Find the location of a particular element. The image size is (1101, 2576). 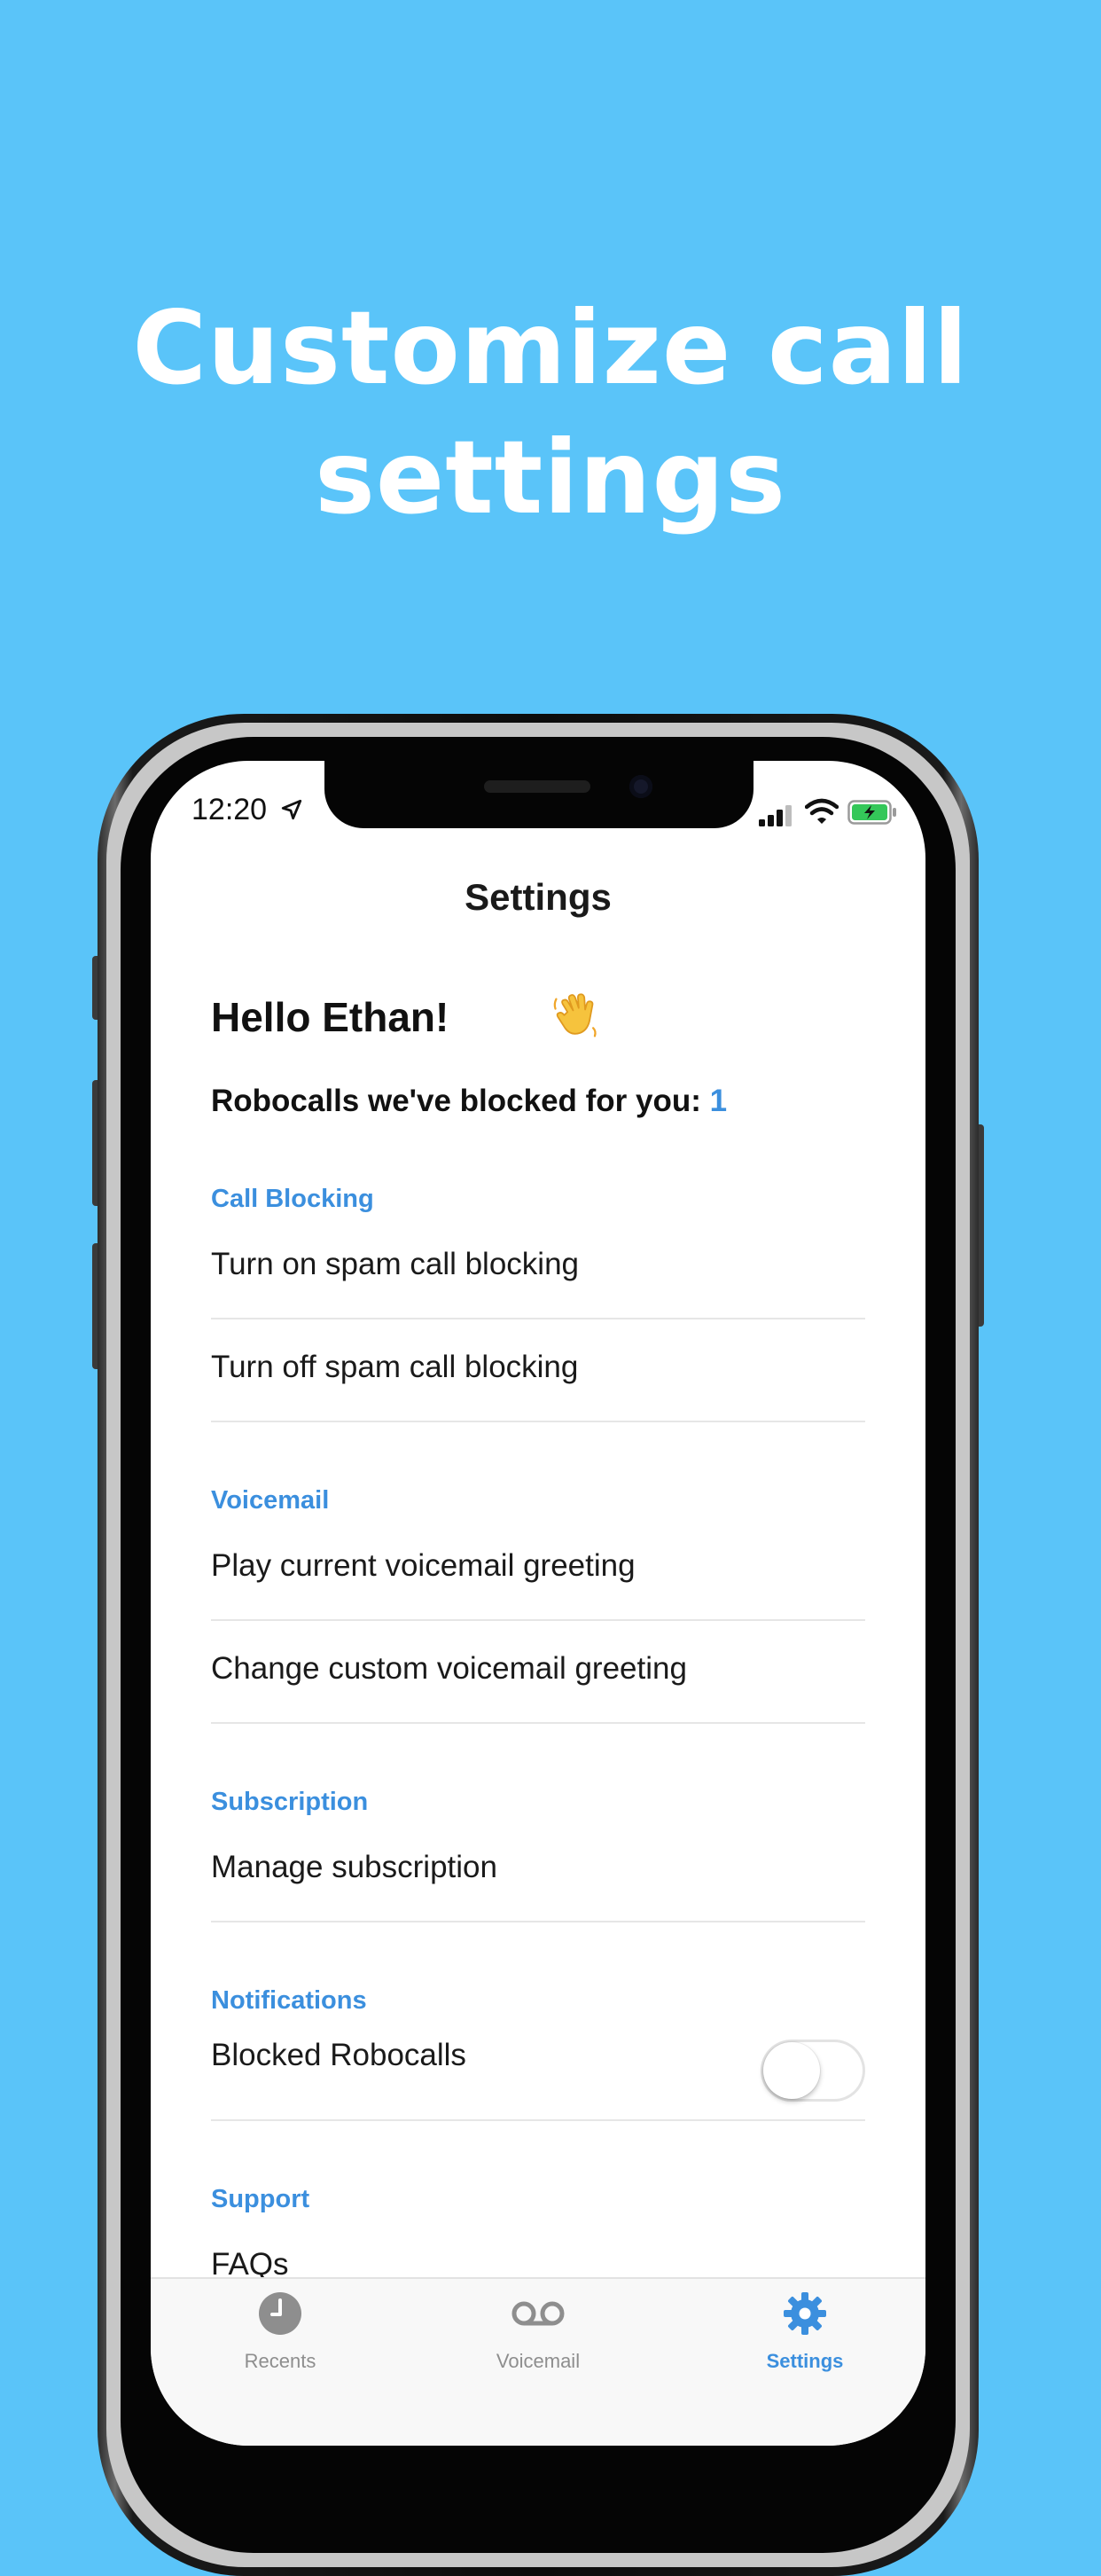

clock-icon is located at coordinates (280, 2313).